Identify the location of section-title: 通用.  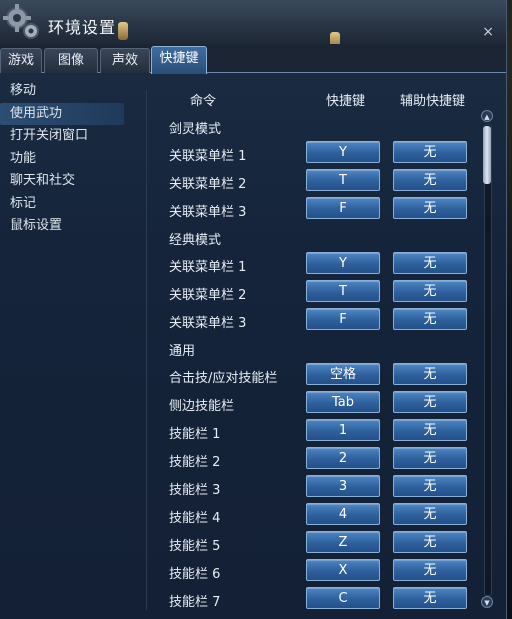
(182, 351).